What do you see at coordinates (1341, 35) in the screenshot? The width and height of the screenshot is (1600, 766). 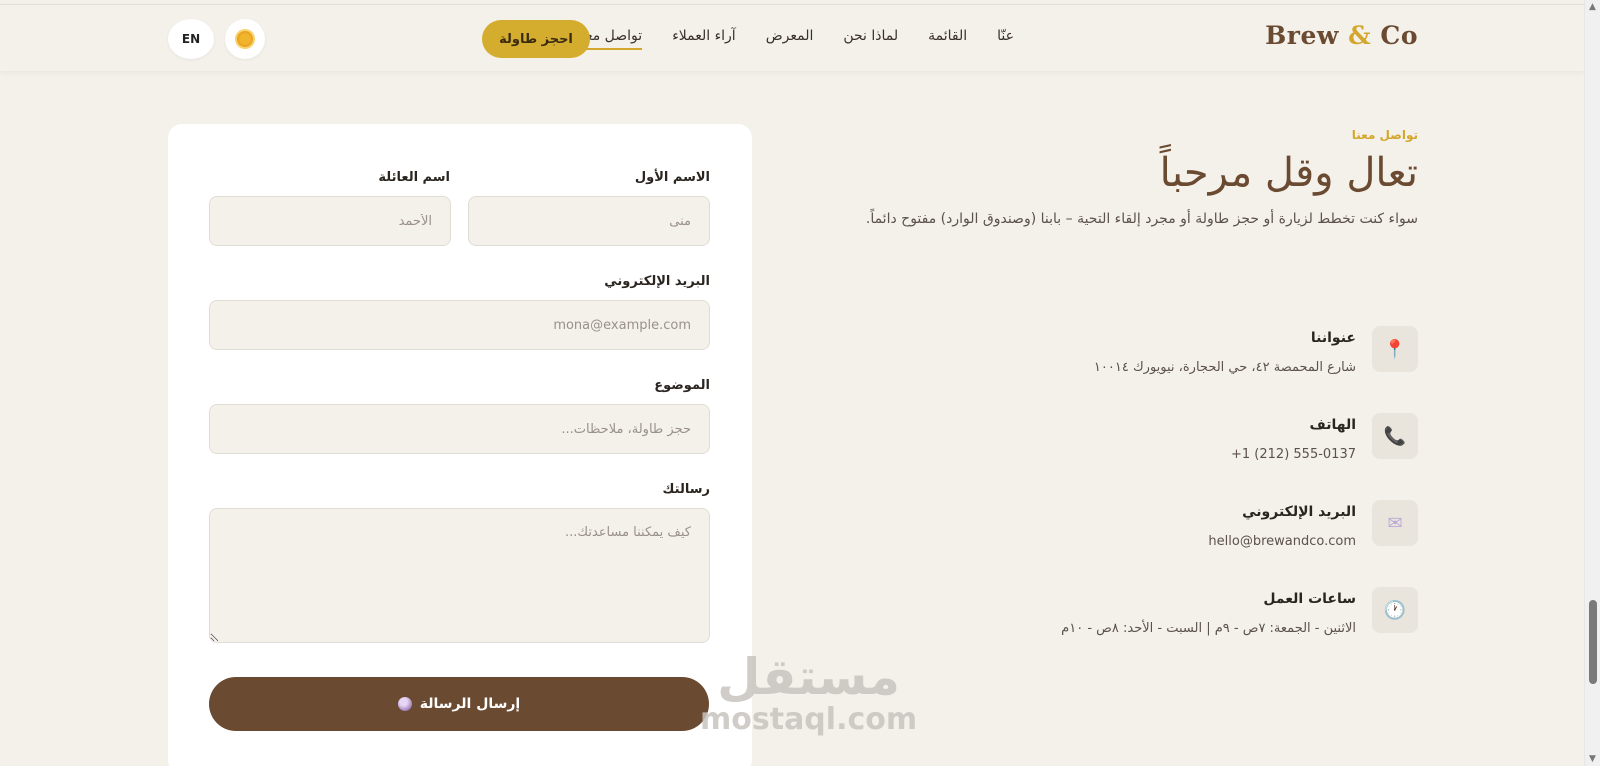 I see `brand-logo: Brew & Co` at bounding box center [1341, 35].